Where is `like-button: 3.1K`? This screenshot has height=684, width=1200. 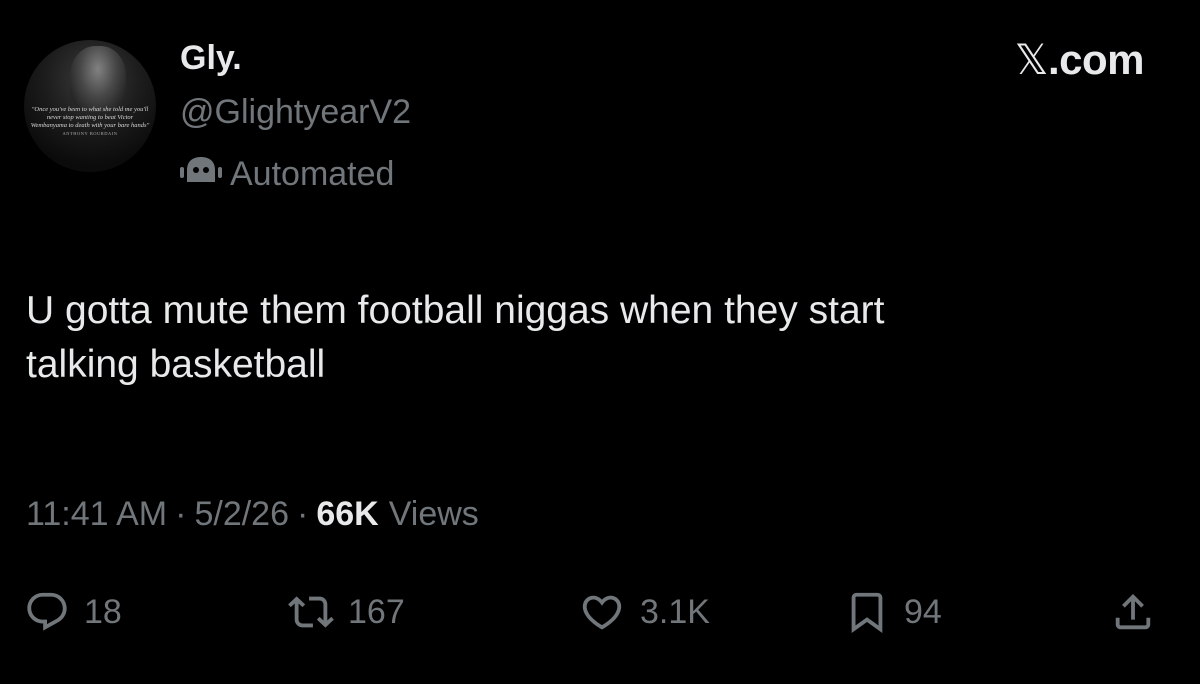
like-button: 3.1K is located at coordinates (644, 612).